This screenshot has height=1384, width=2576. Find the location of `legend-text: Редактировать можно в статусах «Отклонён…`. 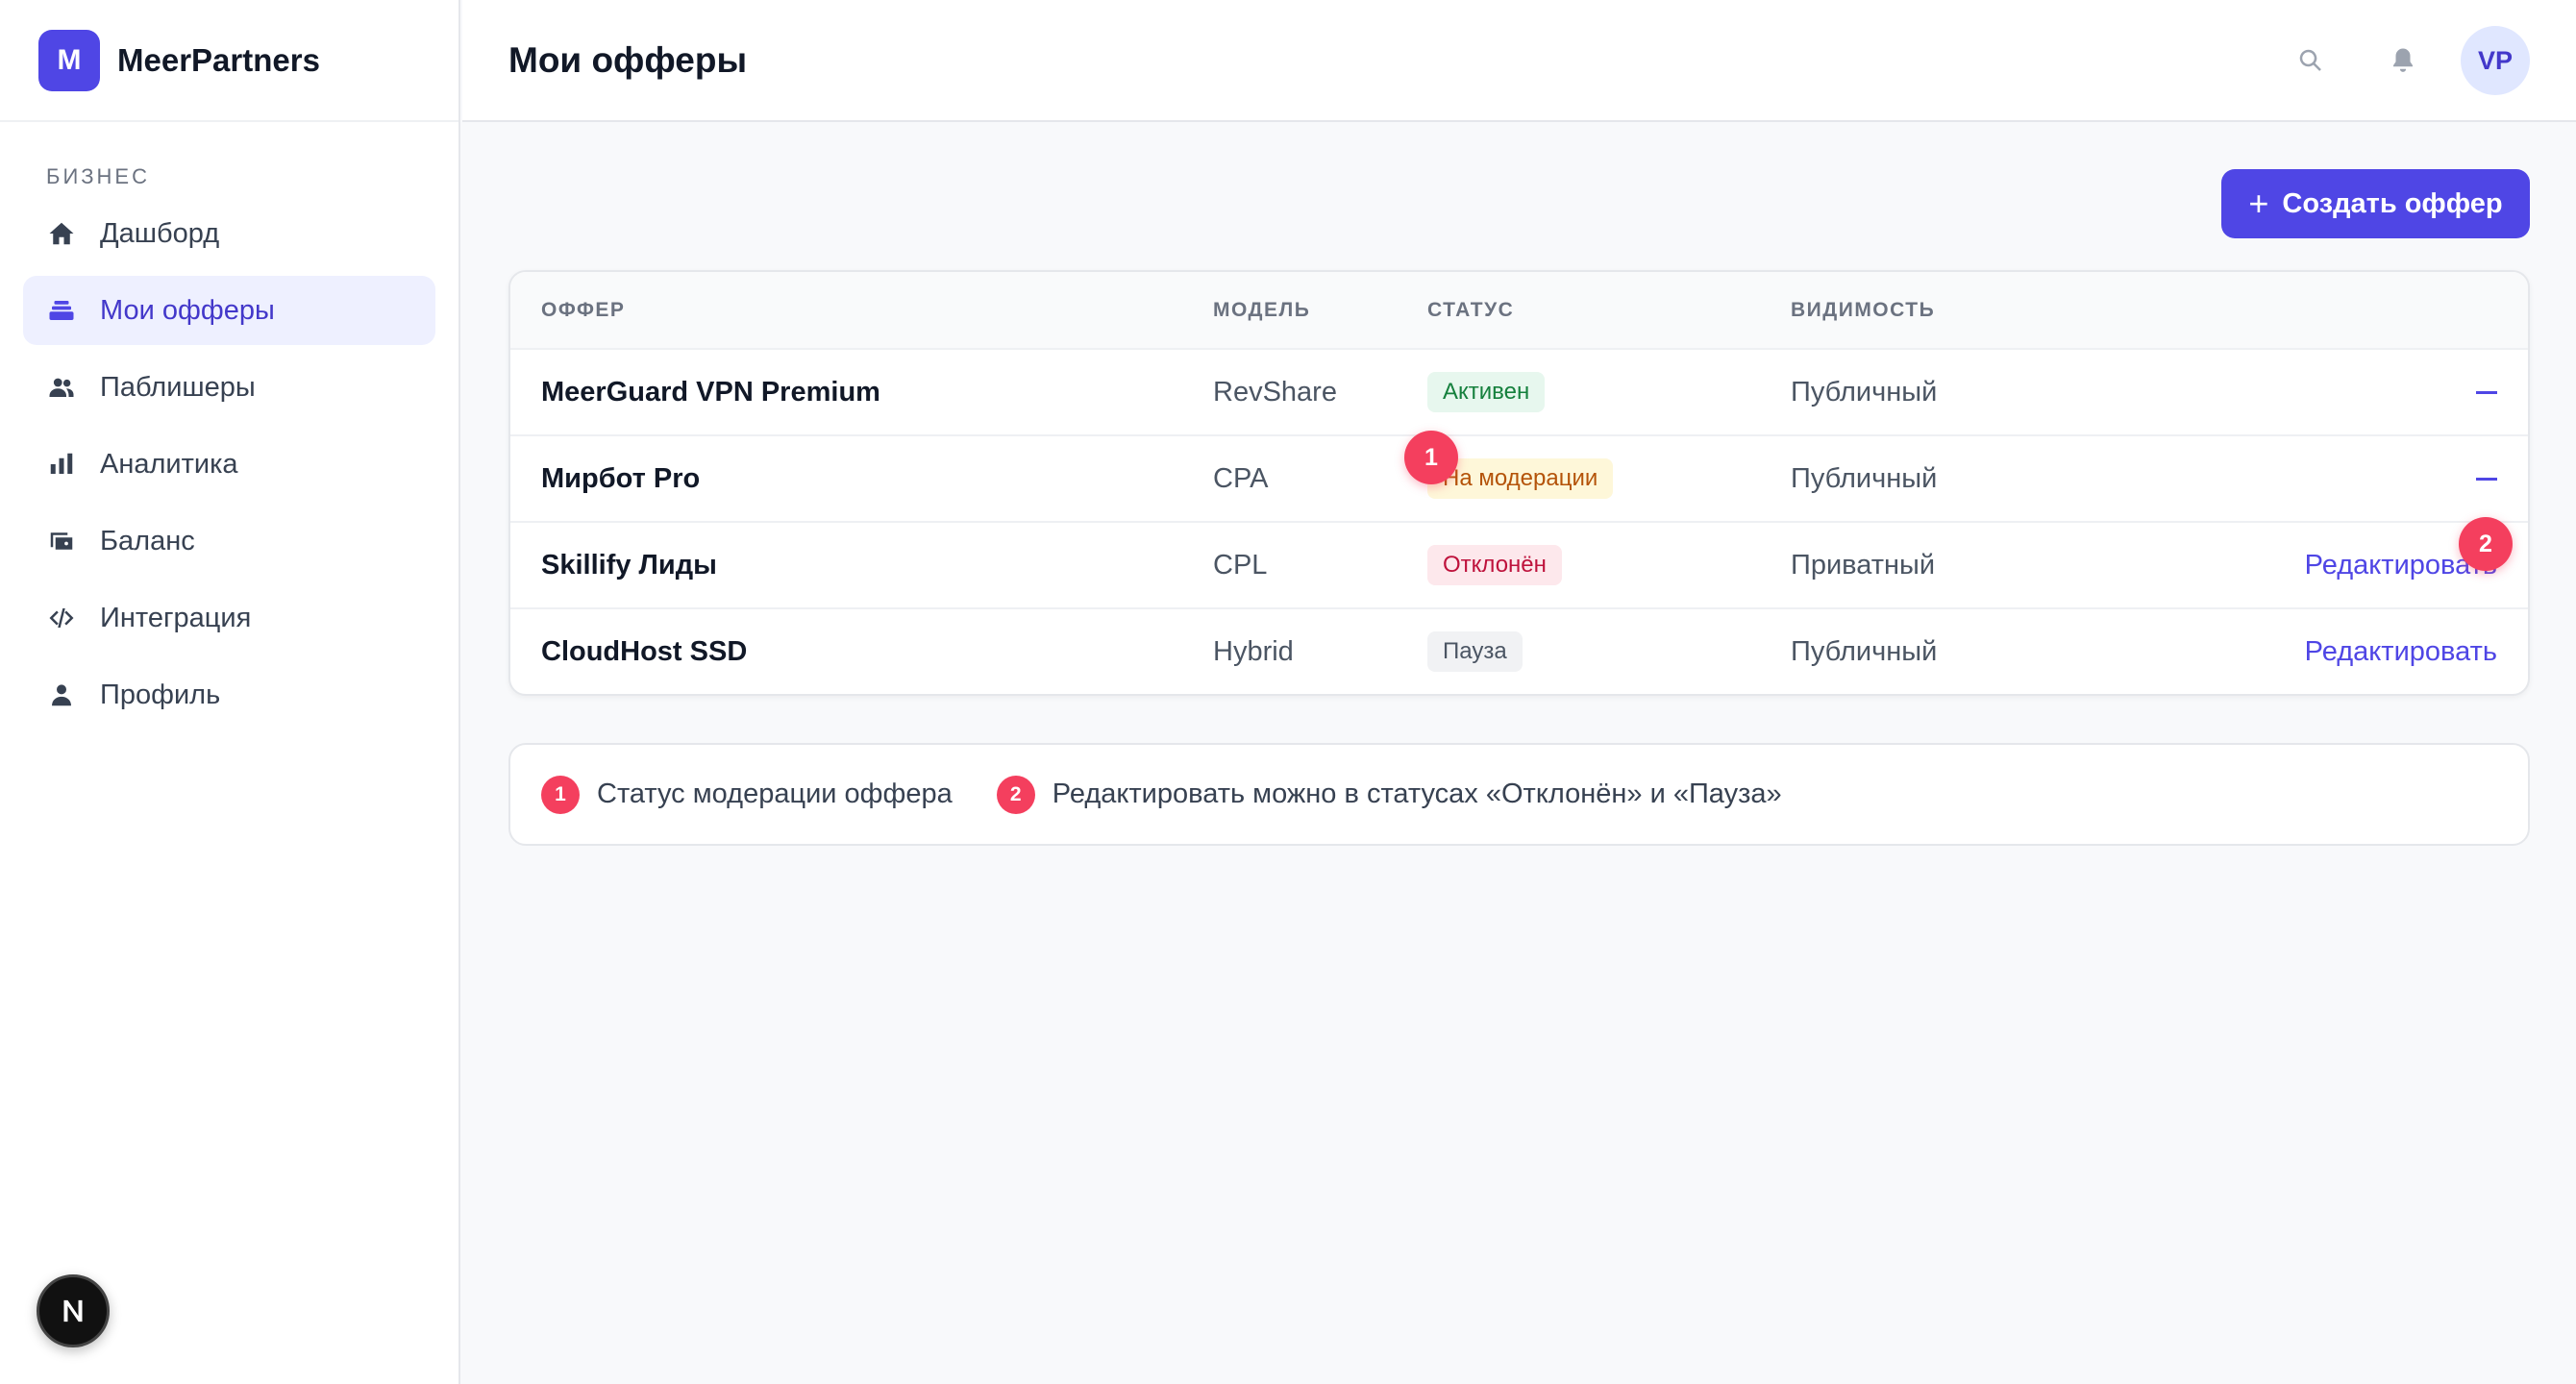

legend-text: Редактировать можно в статусах «Отклонён… is located at coordinates (1417, 793).